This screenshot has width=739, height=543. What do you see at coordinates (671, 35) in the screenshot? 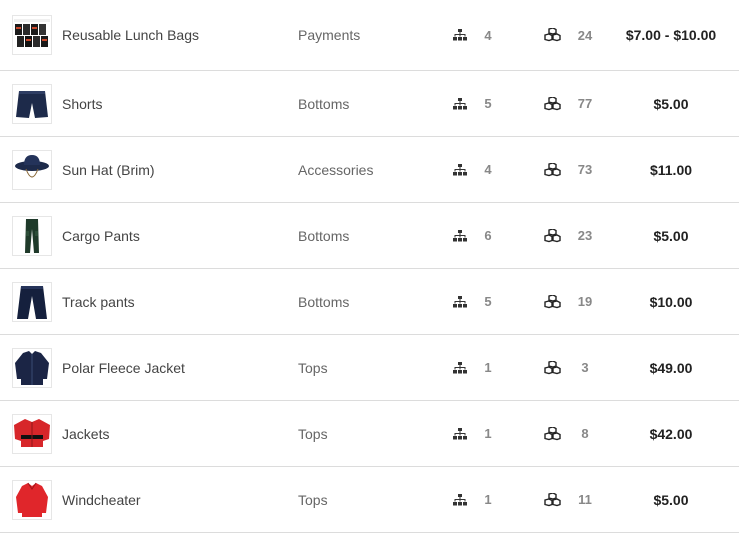
I see `product-price: $7.00 - $10.00` at bounding box center [671, 35].